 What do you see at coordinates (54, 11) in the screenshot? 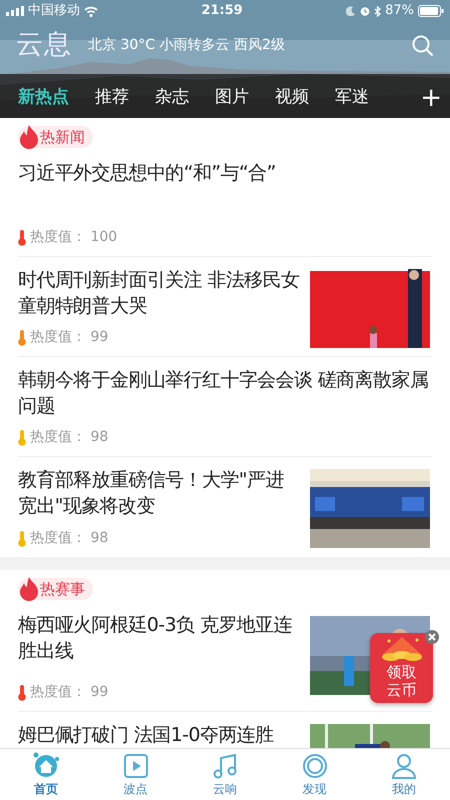
I see `carrier-name: 中国移动` at bounding box center [54, 11].